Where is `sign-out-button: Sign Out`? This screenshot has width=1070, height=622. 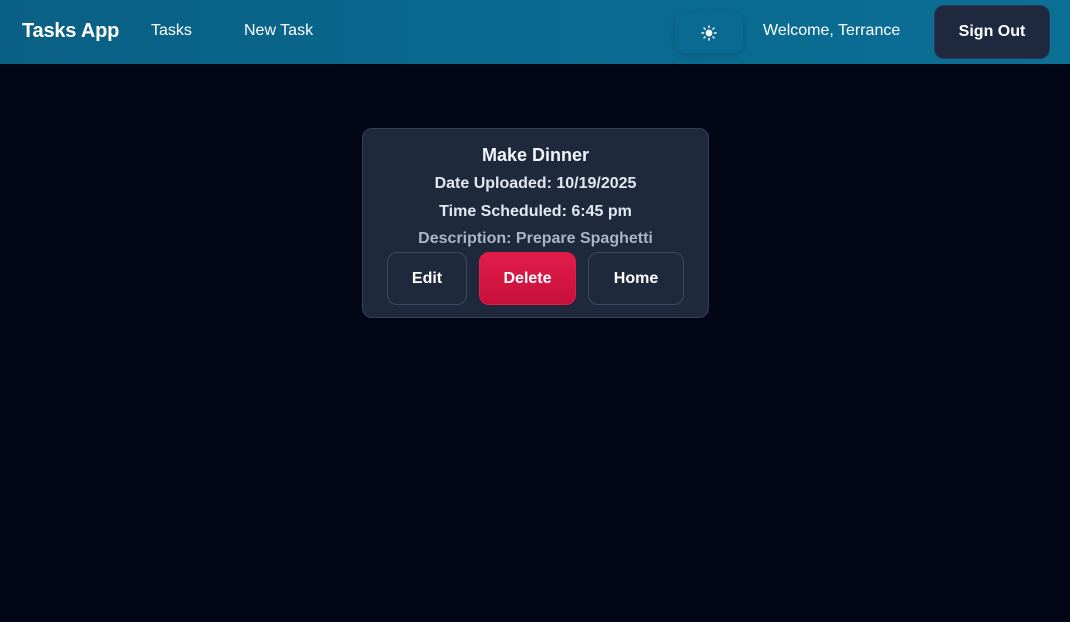 sign-out-button: Sign Out is located at coordinates (992, 32).